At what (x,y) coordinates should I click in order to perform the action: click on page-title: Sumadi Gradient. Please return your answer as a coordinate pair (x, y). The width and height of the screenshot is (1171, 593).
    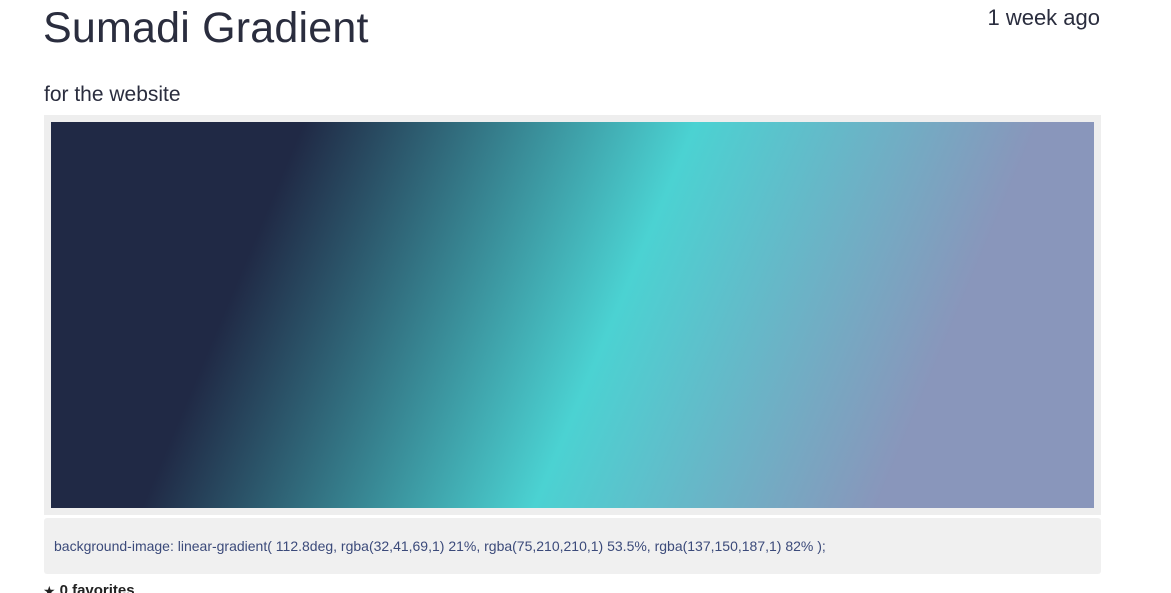
    Looking at the image, I should click on (206, 28).